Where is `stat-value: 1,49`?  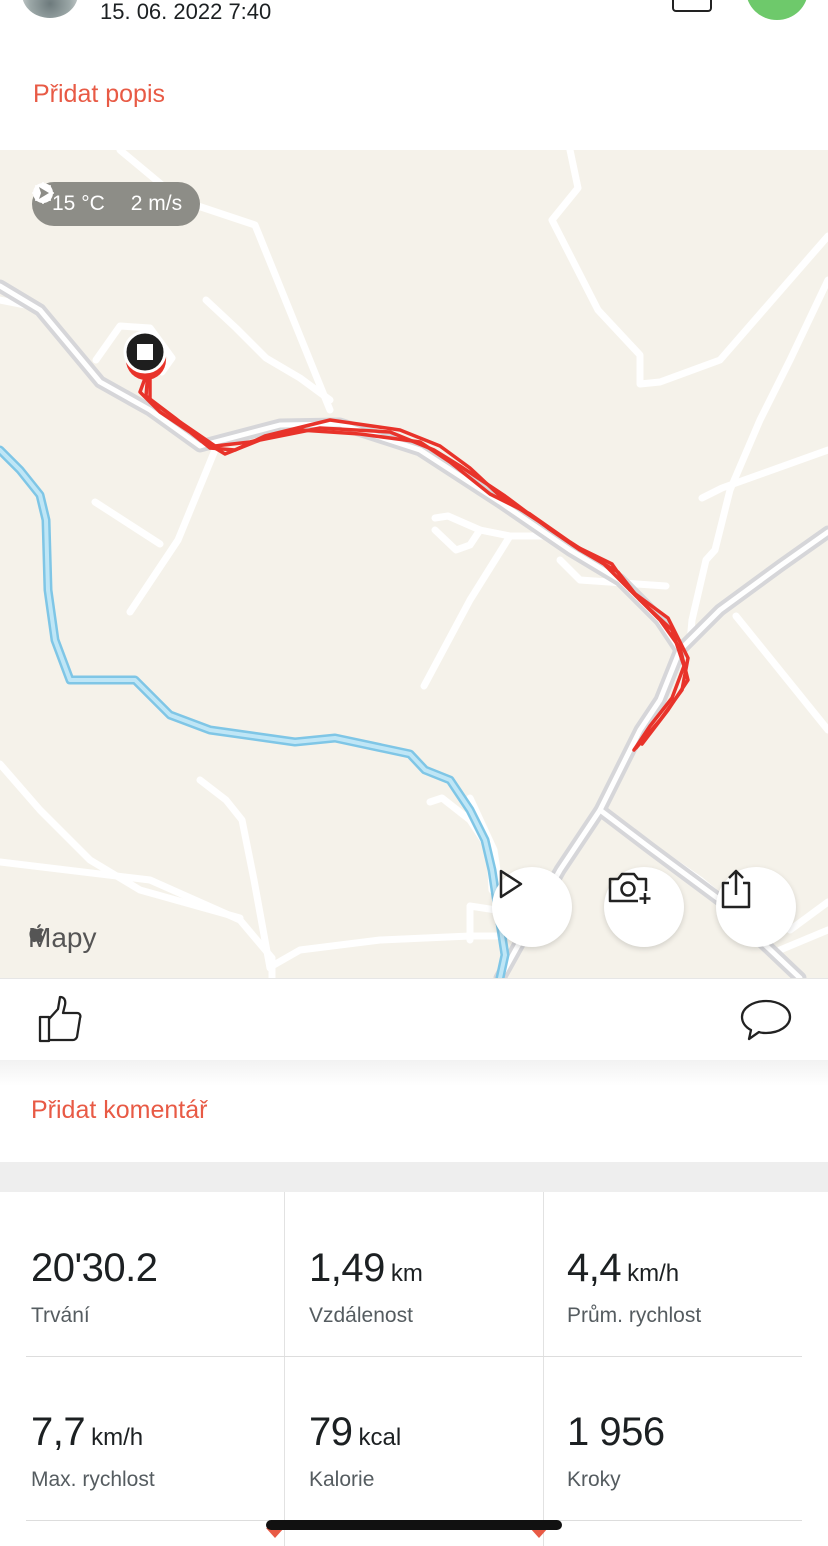
stat-value: 1,49 is located at coordinates (347, 1268).